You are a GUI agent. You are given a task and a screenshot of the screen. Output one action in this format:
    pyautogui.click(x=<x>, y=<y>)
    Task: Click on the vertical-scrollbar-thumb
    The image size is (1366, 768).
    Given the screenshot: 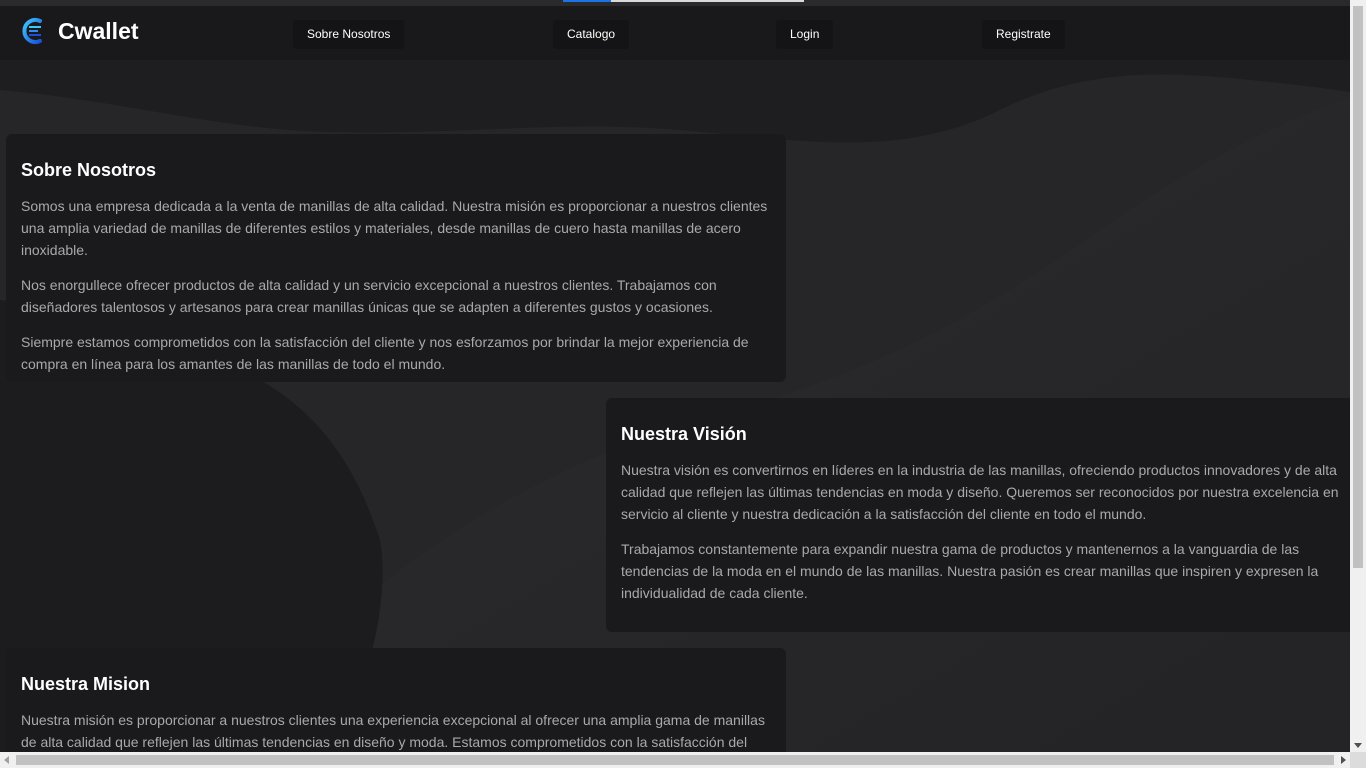 What is the action you would take?
    pyautogui.click(x=1358, y=287)
    